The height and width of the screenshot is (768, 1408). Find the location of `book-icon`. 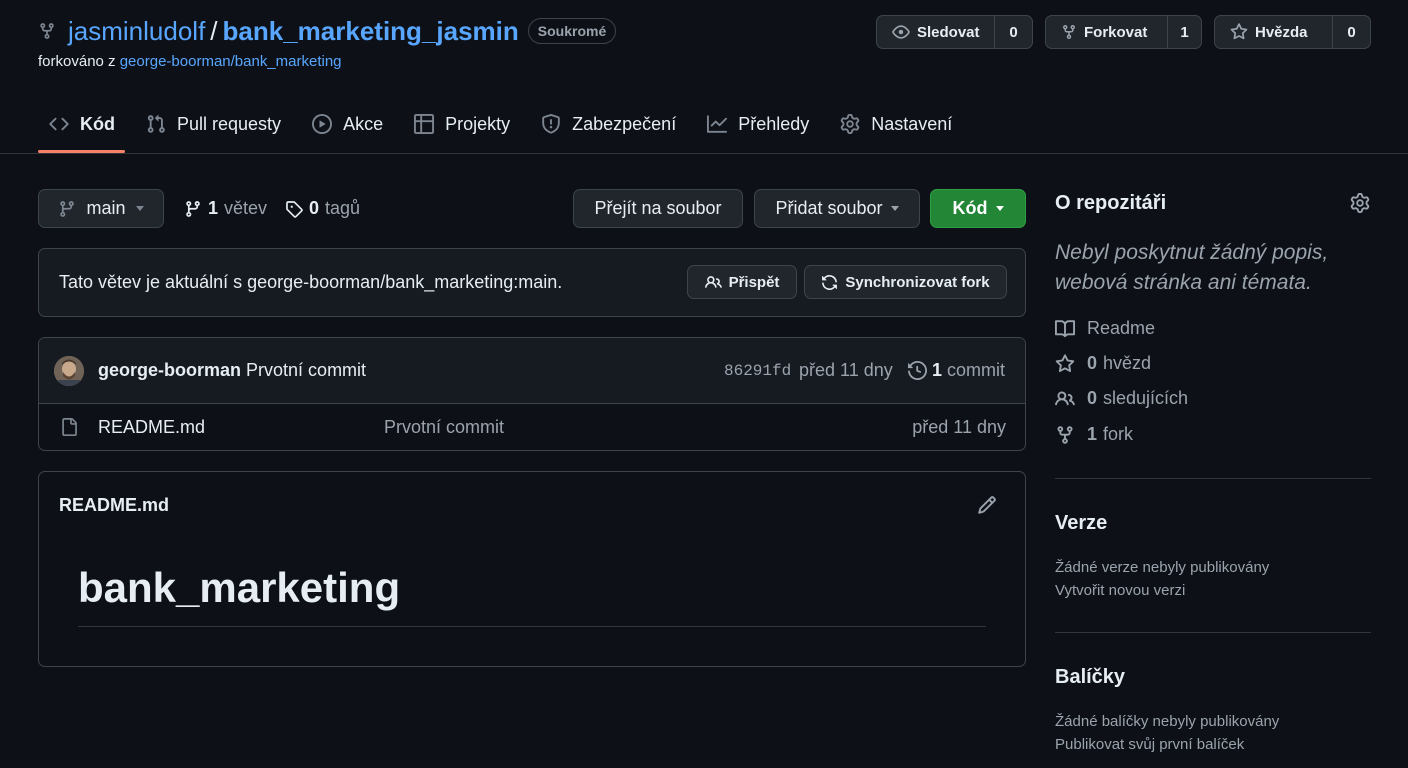

book-icon is located at coordinates (1065, 329).